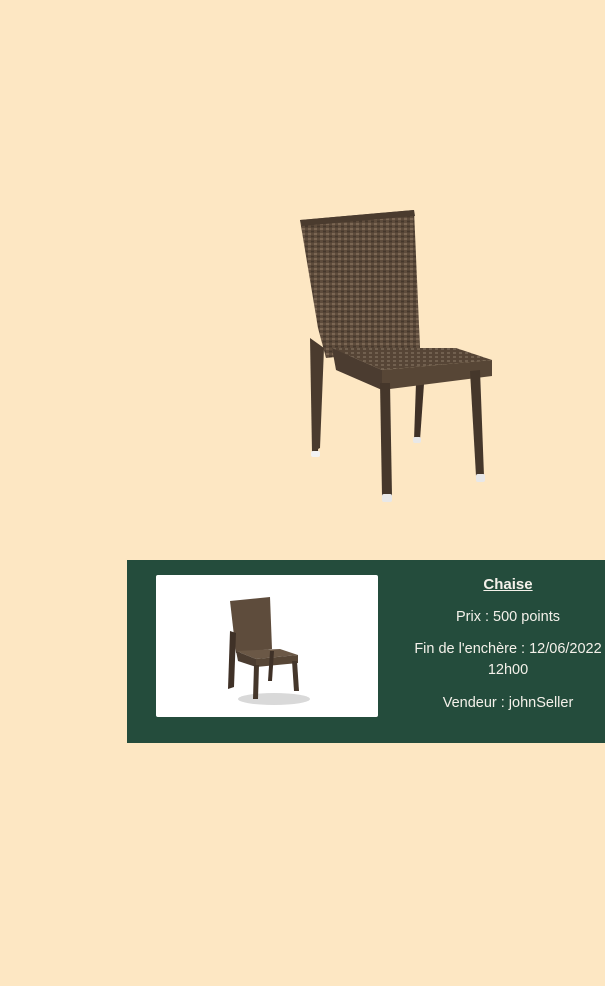  What do you see at coordinates (508, 670) in the screenshot?
I see `listing-end-time: 12h00` at bounding box center [508, 670].